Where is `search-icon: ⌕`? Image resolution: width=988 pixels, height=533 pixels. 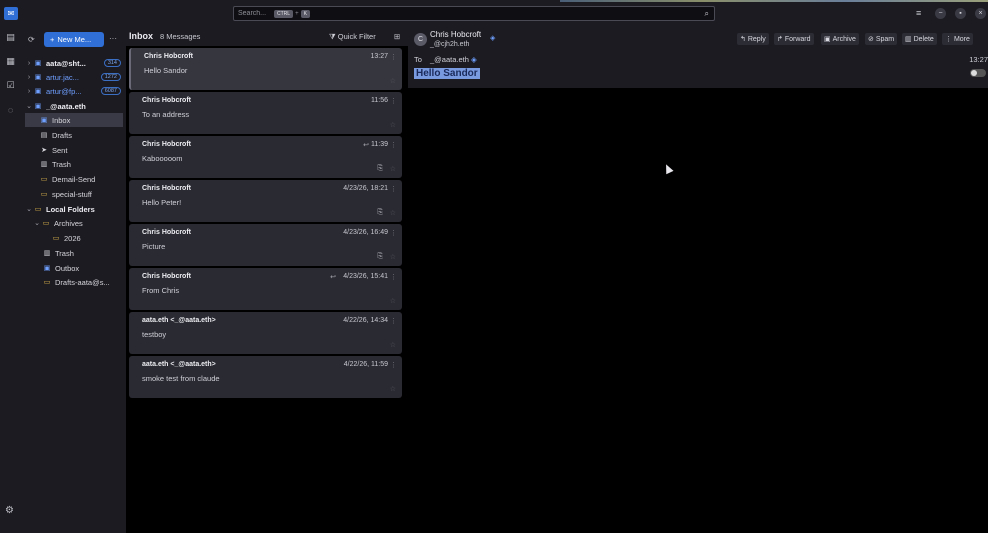 search-icon: ⌕ is located at coordinates (707, 14).